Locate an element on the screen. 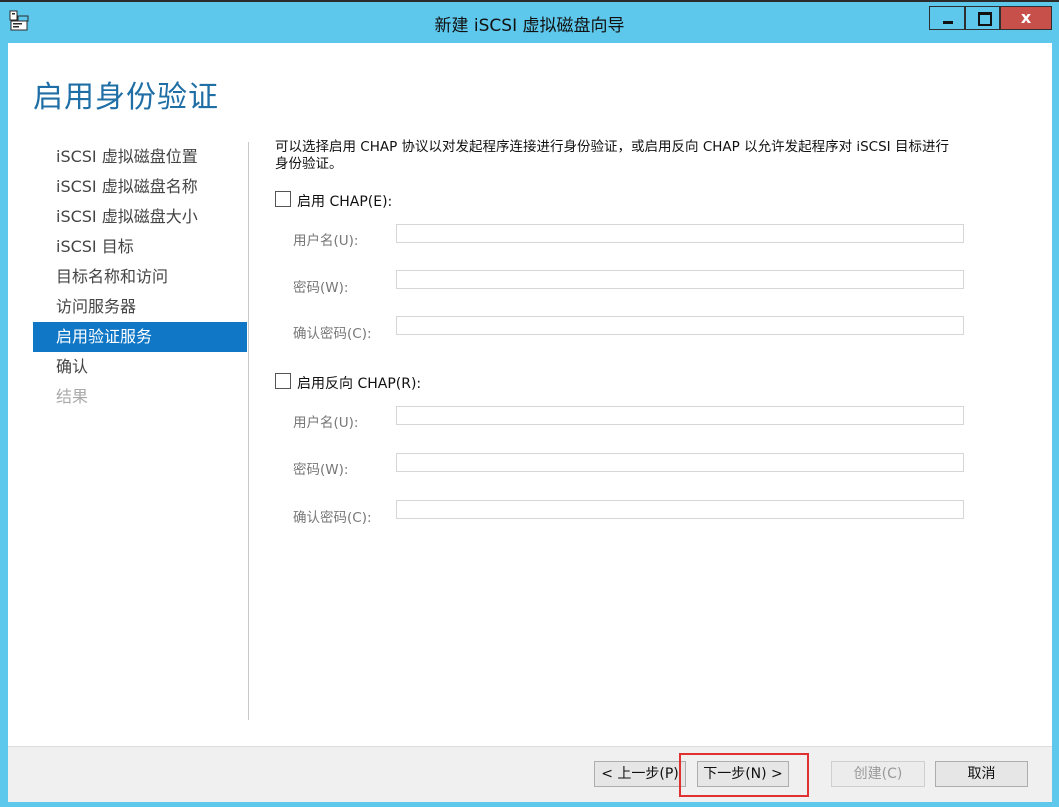  title-bar: 新建 iSCSI 虚拟磁盘向导 x is located at coordinates (529, 21).